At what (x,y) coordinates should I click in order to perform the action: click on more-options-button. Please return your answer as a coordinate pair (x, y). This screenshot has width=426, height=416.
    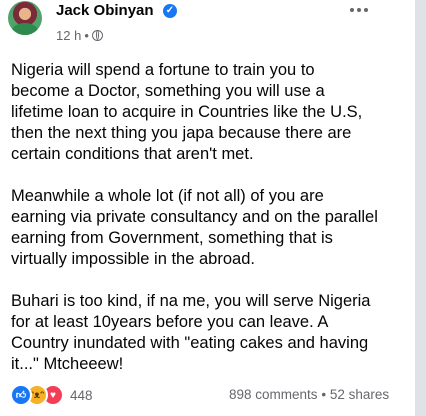
    Looking at the image, I should click on (359, 10).